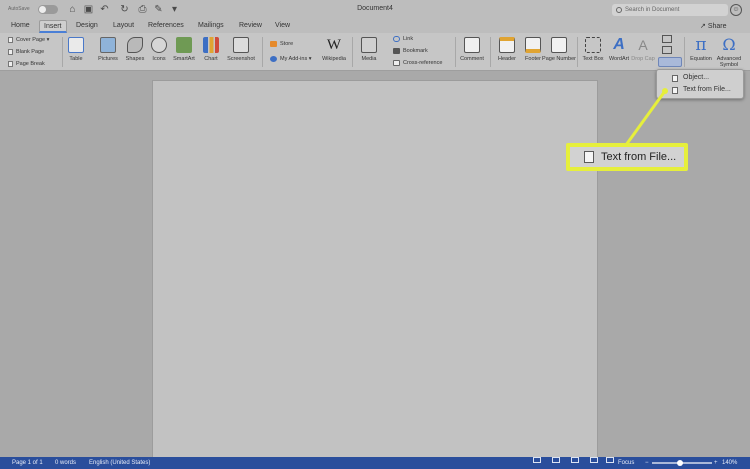 This screenshot has width=750, height=469. I want to click on link-button: Link, so click(403, 39).